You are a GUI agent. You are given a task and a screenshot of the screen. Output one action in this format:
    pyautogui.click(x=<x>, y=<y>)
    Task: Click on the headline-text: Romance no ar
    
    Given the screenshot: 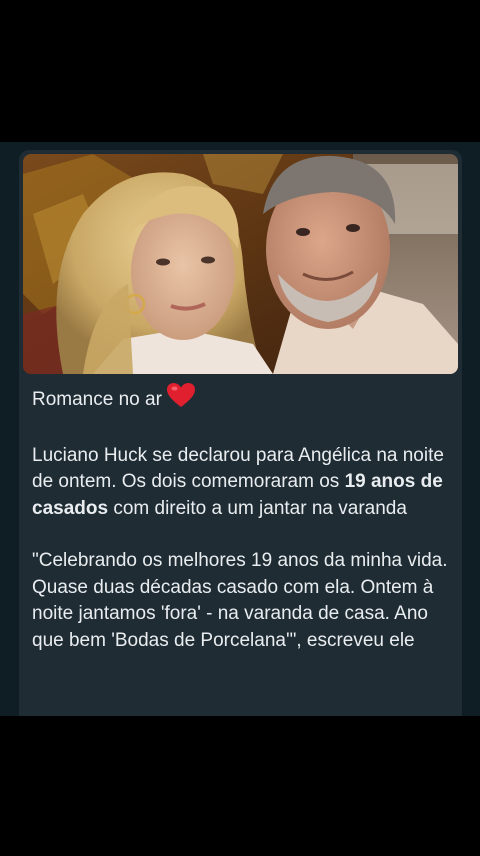 What is the action you would take?
    pyautogui.click(x=97, y=399)
    